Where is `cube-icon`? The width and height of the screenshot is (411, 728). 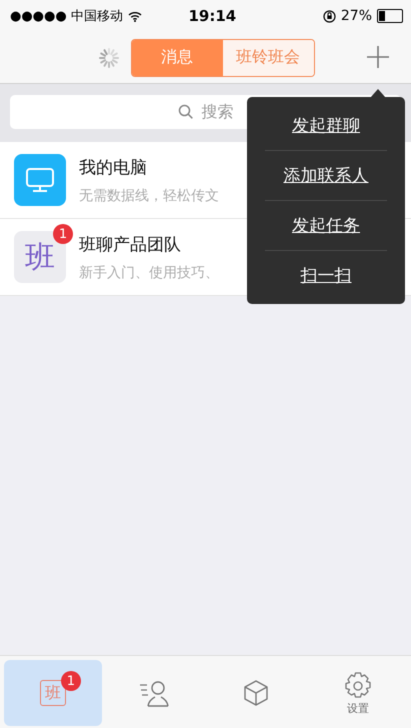 cube-icon is located at coordinates (256, 693).